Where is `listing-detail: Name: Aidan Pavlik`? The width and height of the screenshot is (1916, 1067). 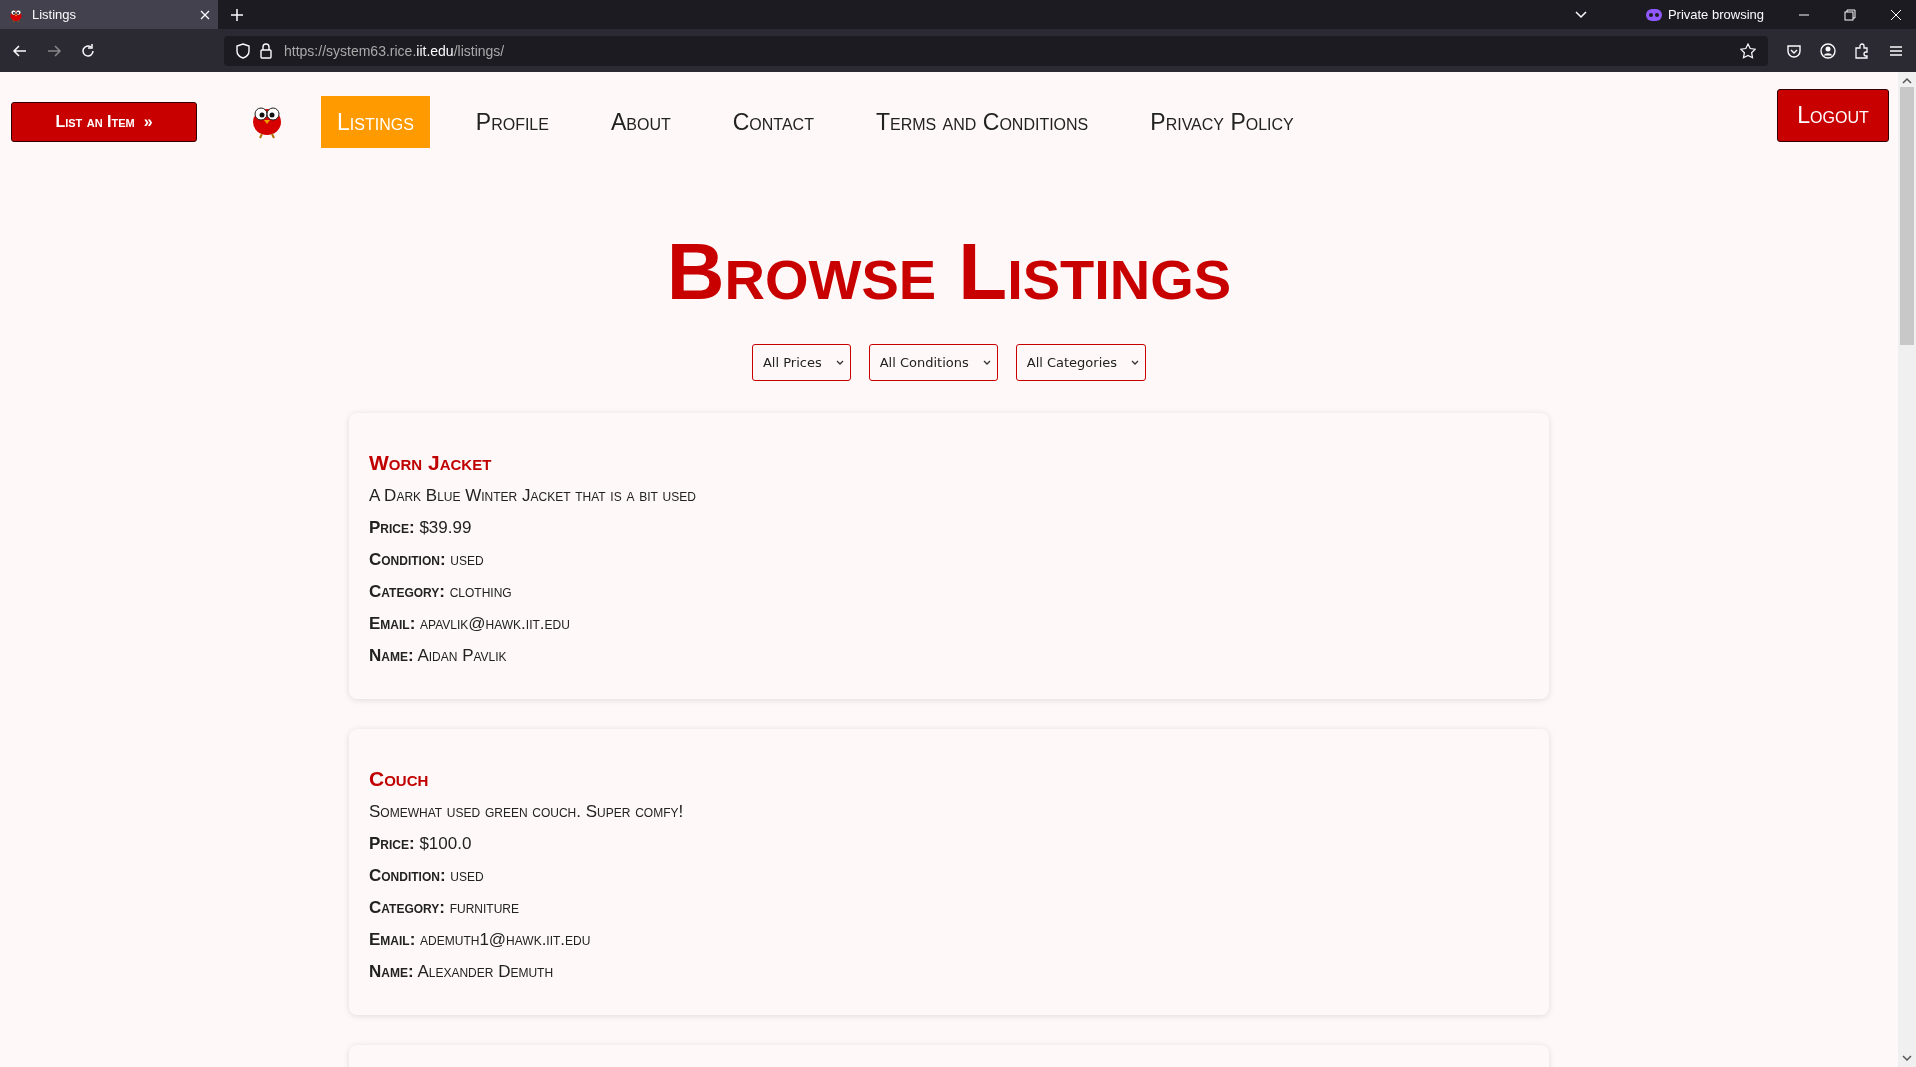
listing-detail: Name: Aidan Pavlik is located at coordinates (438, 656).